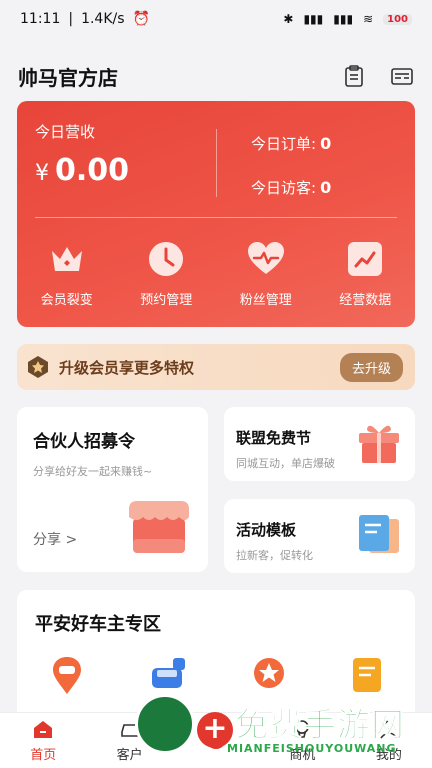 Image resolution: width=432 pixels, height=768 pixels. What do you see at coordinates (38, 367) in the screenshot?
I see `vip-badge-icon` at bounding box center [38, 367].